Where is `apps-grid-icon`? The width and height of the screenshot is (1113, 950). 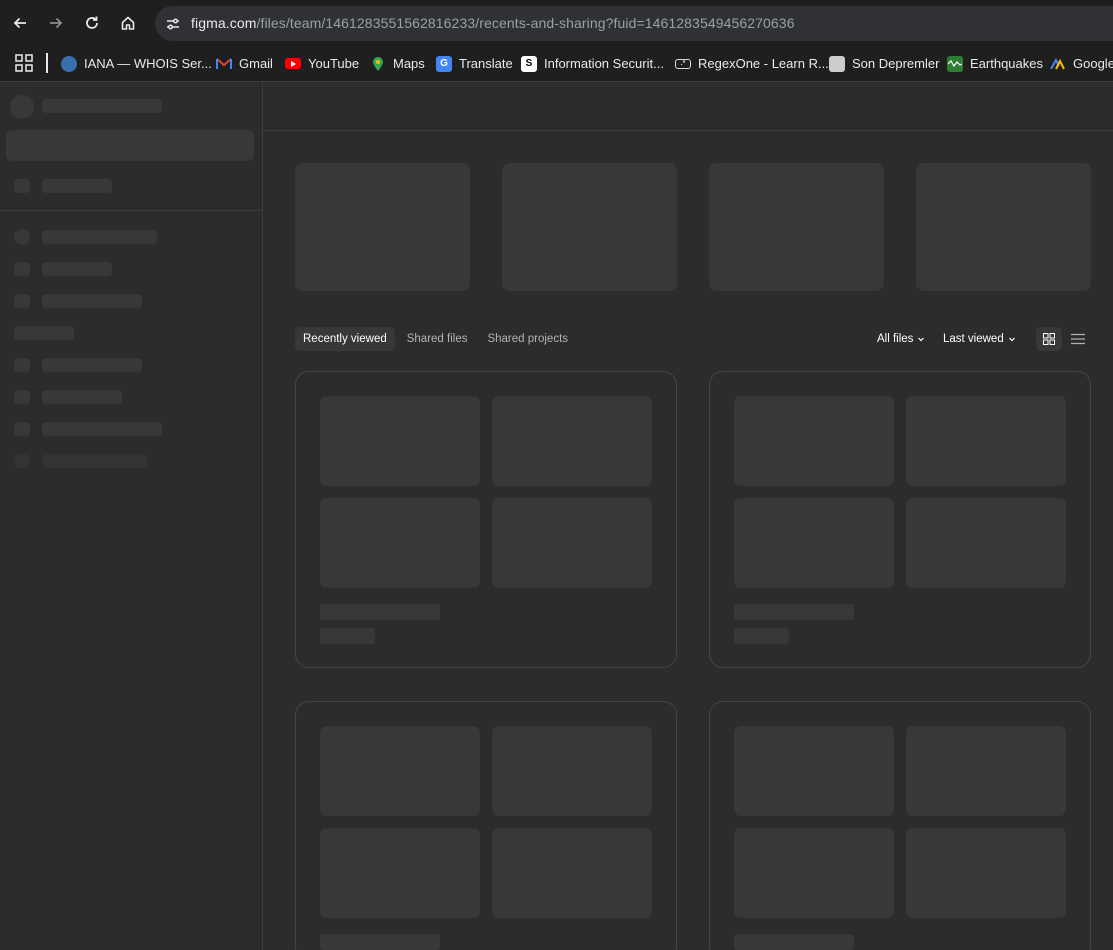
apps-grid-icon is located at coordinates (24, 63).